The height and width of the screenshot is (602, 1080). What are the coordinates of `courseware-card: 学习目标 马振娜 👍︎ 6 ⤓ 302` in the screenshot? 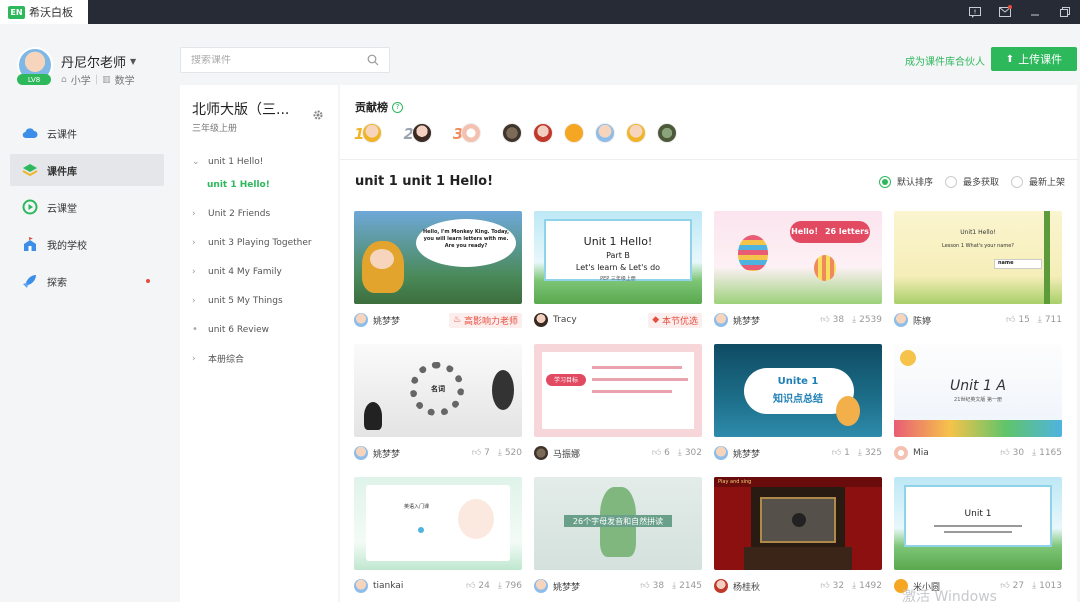 It's located at (618, 406).